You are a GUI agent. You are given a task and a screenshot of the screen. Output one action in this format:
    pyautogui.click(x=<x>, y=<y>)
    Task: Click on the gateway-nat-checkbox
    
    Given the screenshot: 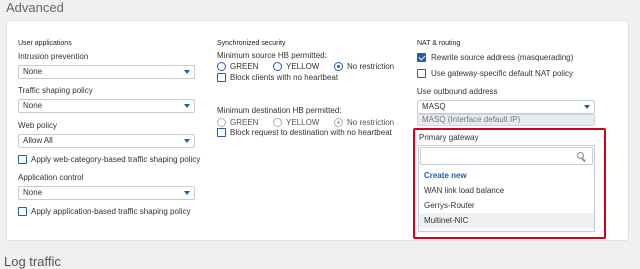 What is the action you would take?
    pyautogui.click(x=421, y=73)
    